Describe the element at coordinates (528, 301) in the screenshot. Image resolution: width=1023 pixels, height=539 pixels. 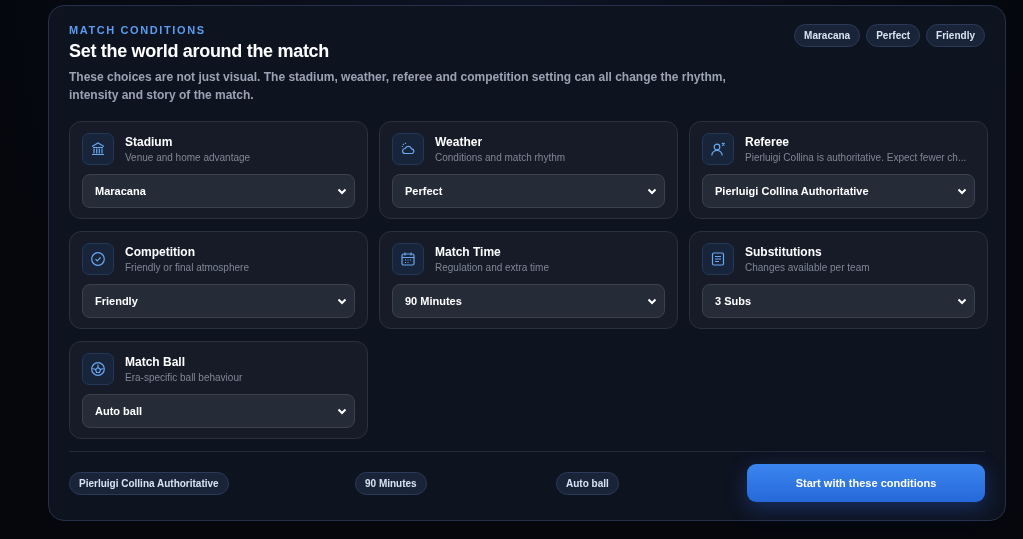
I see `setting-dropdown: 90 Minutes` at that location.